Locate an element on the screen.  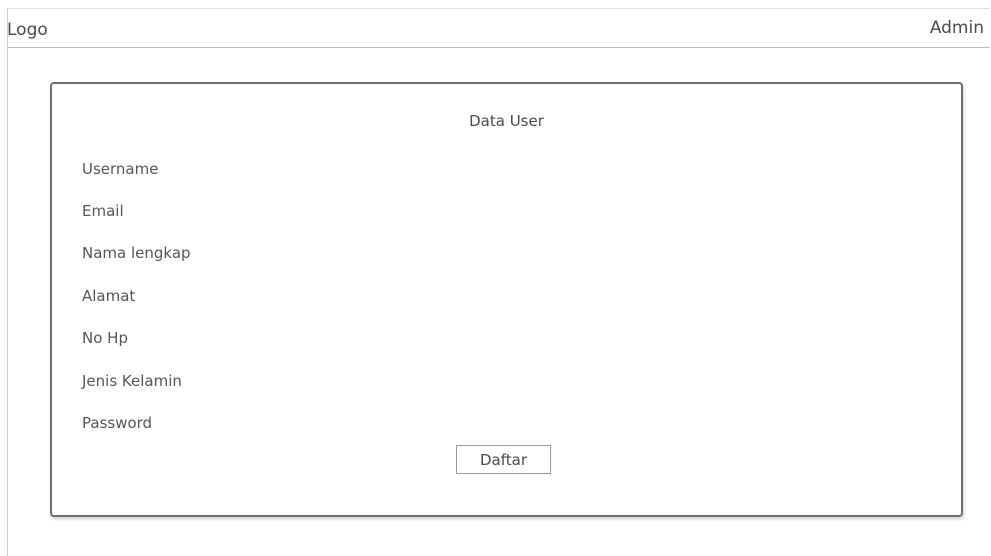
daftar-button: Daftar is located at coordinates (503, 459).